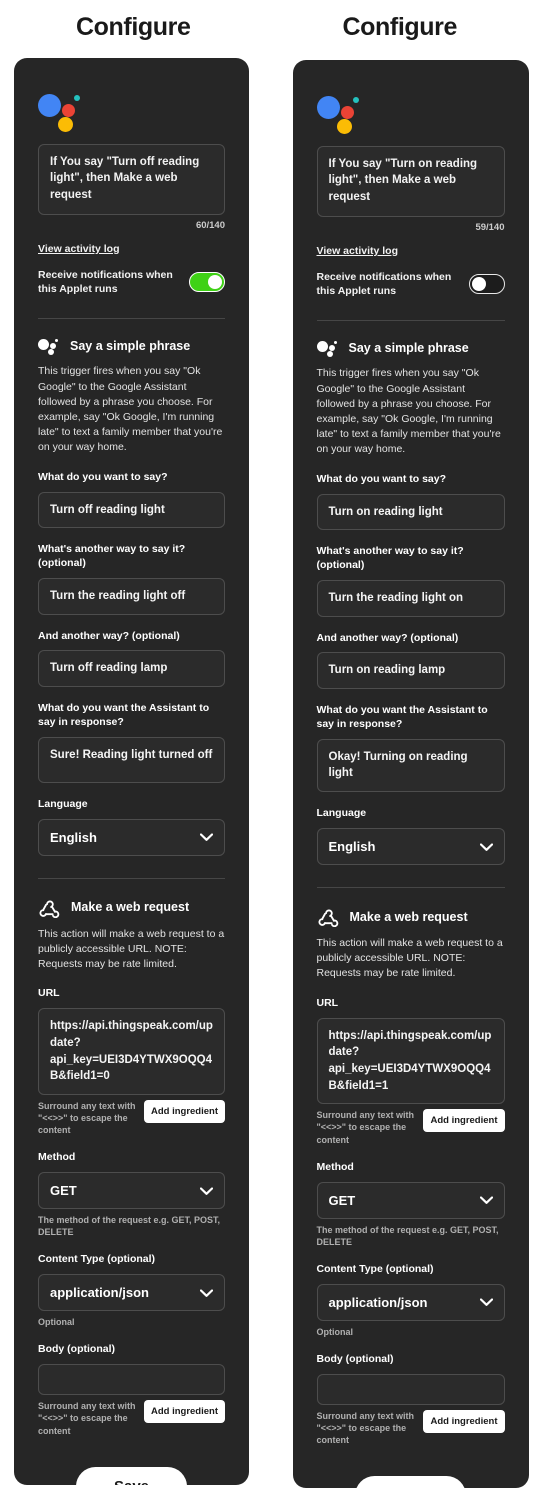  Describe the element at coordinates (335, 1331) in the screenshot. I see `content-type-hint: Optional` at that location.